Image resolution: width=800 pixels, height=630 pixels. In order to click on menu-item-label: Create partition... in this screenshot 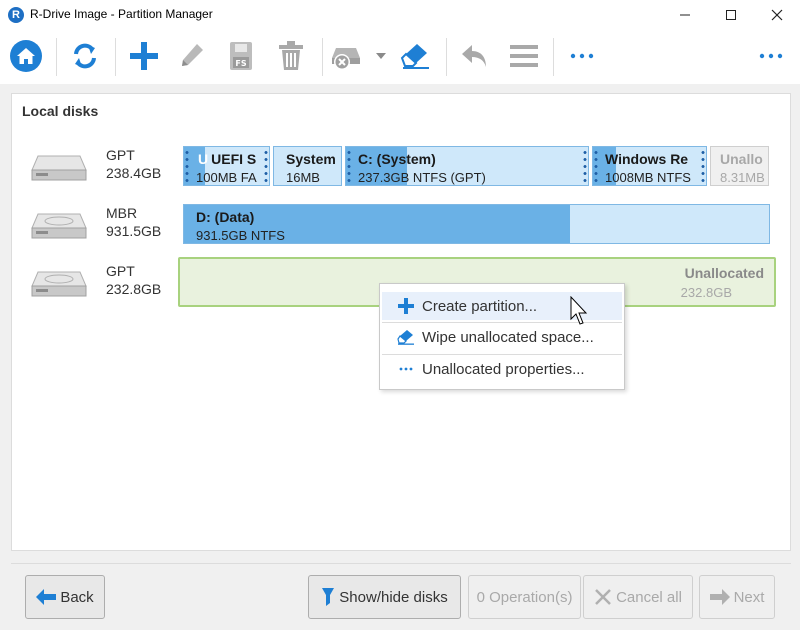, I will do `click(480, 306)`.